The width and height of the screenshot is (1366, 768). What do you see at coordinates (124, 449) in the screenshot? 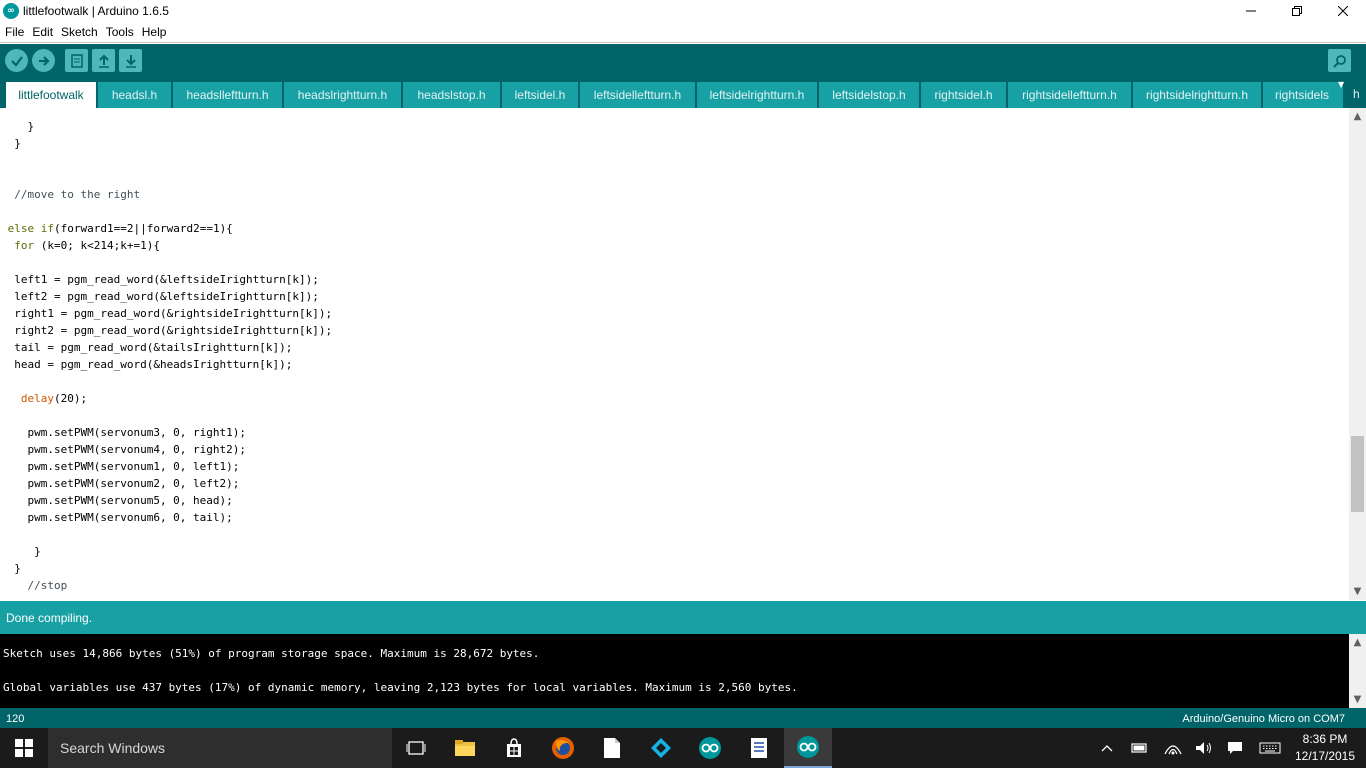
I see `code-line: pwm.setPWM(servonum4, 0, right2);` at bounding box center [124, 449].